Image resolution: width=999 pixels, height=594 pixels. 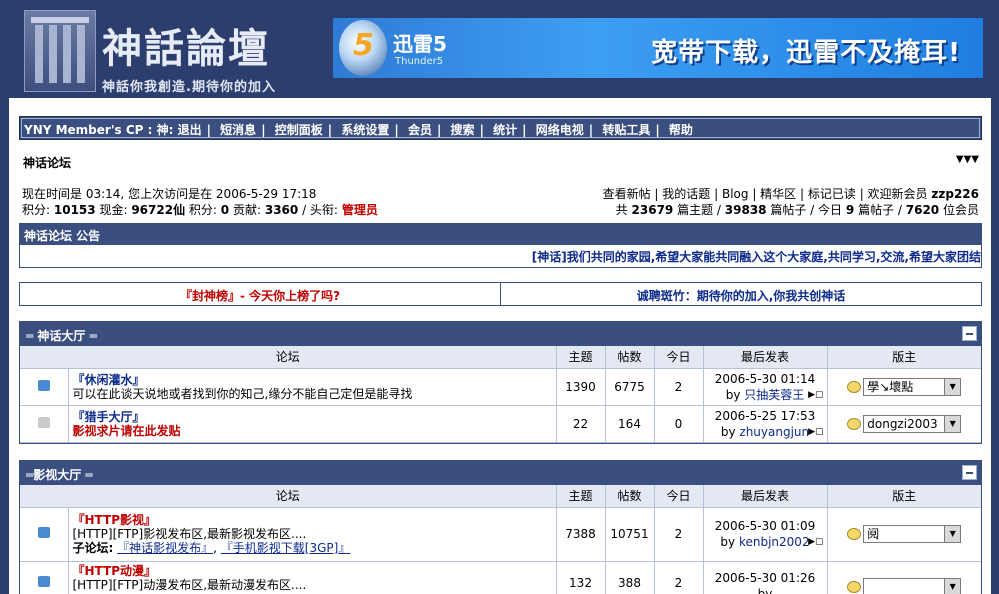 I want to click on control-panel-link: 控制面板, so click(x=299, y=130).